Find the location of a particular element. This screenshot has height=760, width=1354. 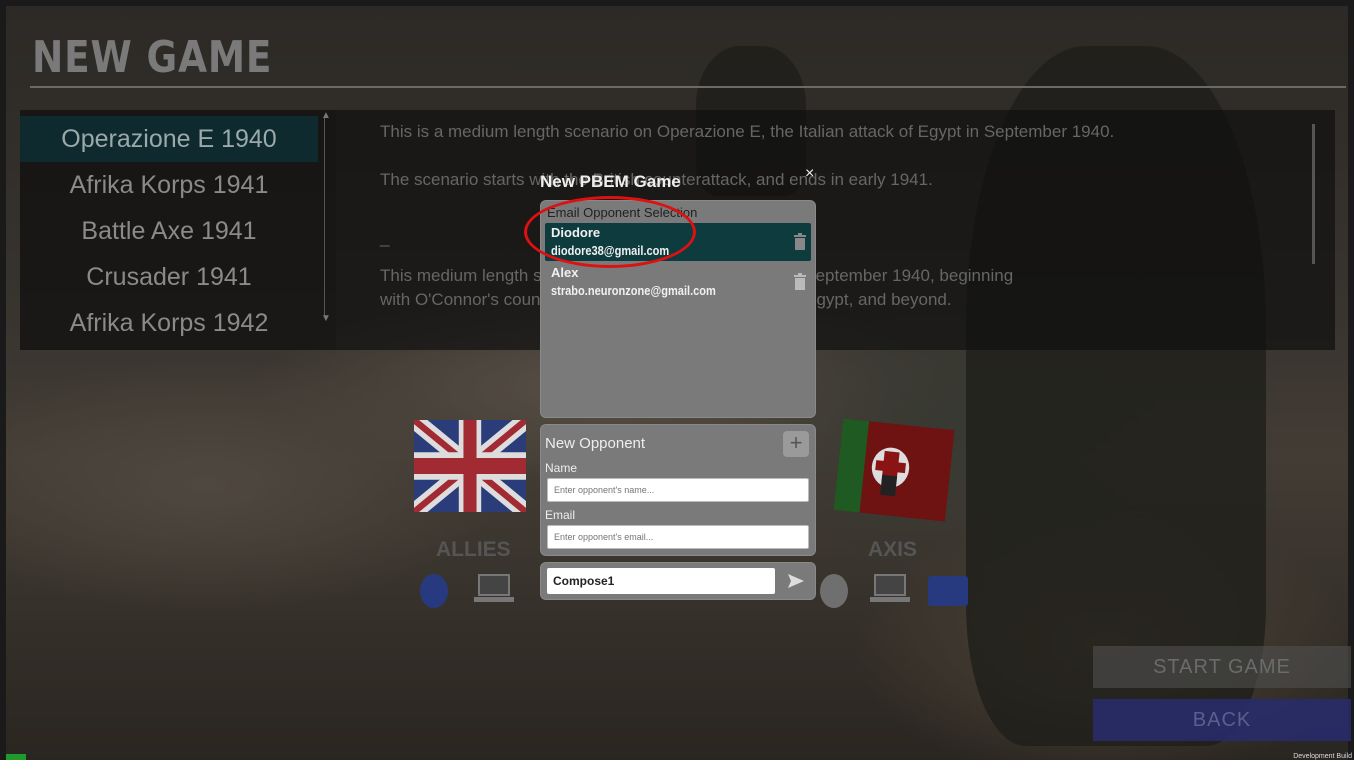

opponent-name-input is located at coordinates (678, 490).